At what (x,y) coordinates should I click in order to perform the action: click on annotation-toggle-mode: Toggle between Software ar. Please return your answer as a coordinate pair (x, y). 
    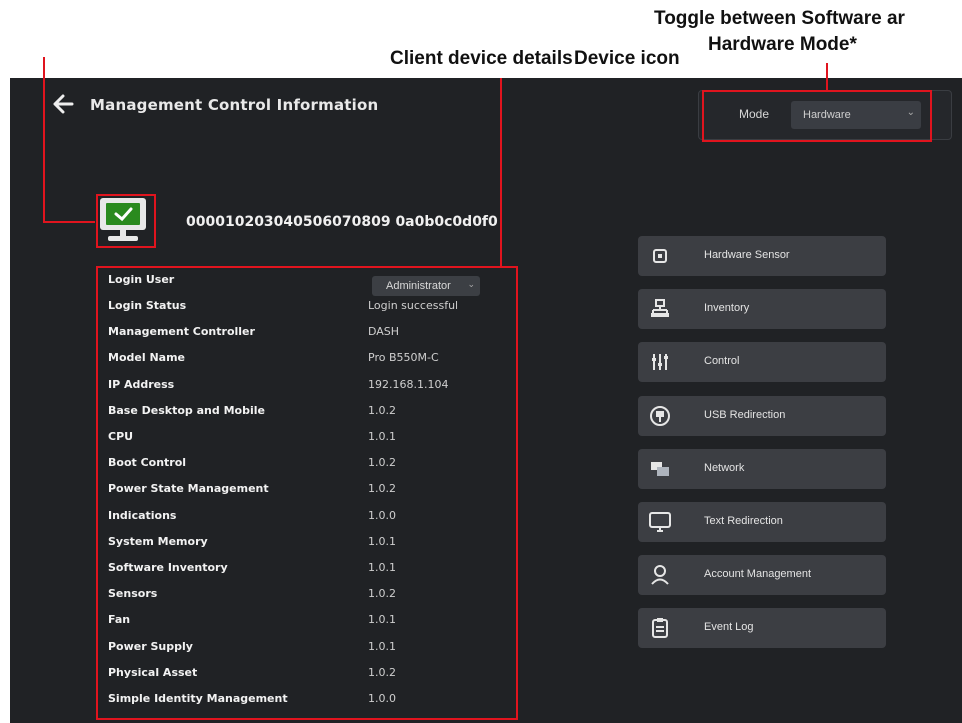
    Looking at the image, I should click on (779, 18).